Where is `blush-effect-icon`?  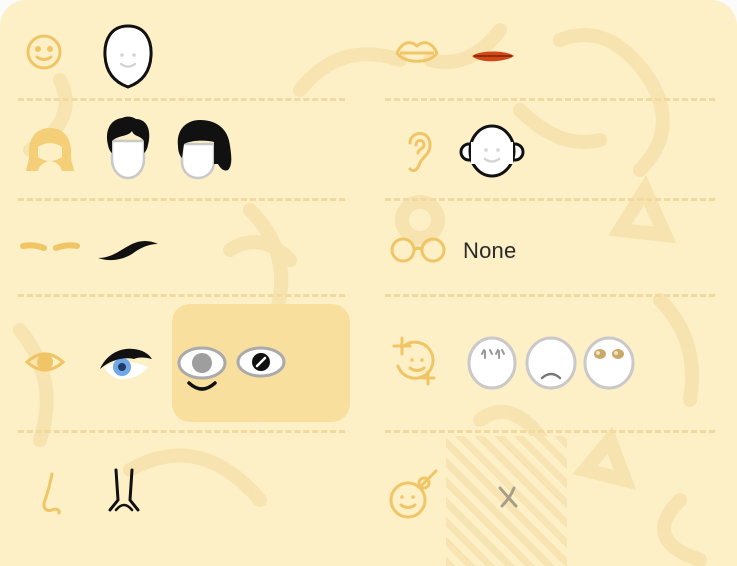 blush-effect-icon is located at coordinates (415, 361).